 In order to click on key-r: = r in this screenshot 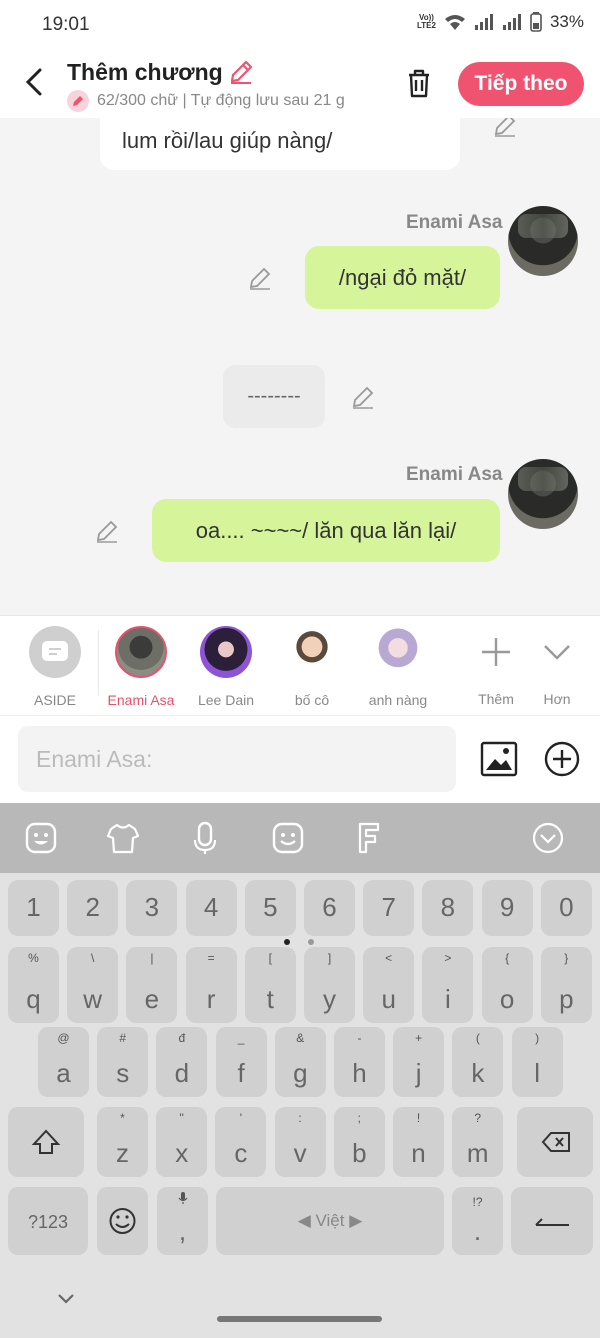, I will do `click(211, 985)`.